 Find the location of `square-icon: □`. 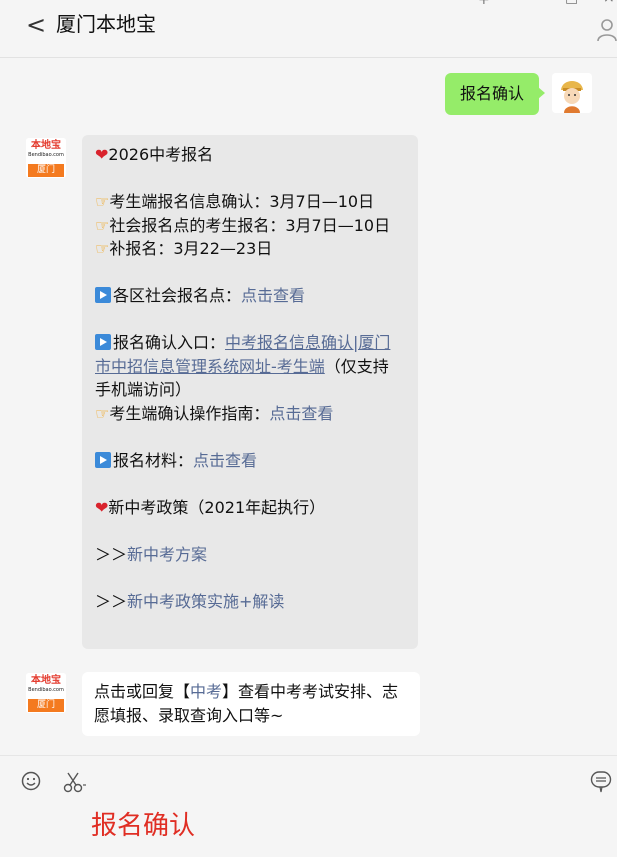

square-icon: □ is located at coordinates (571, 3).